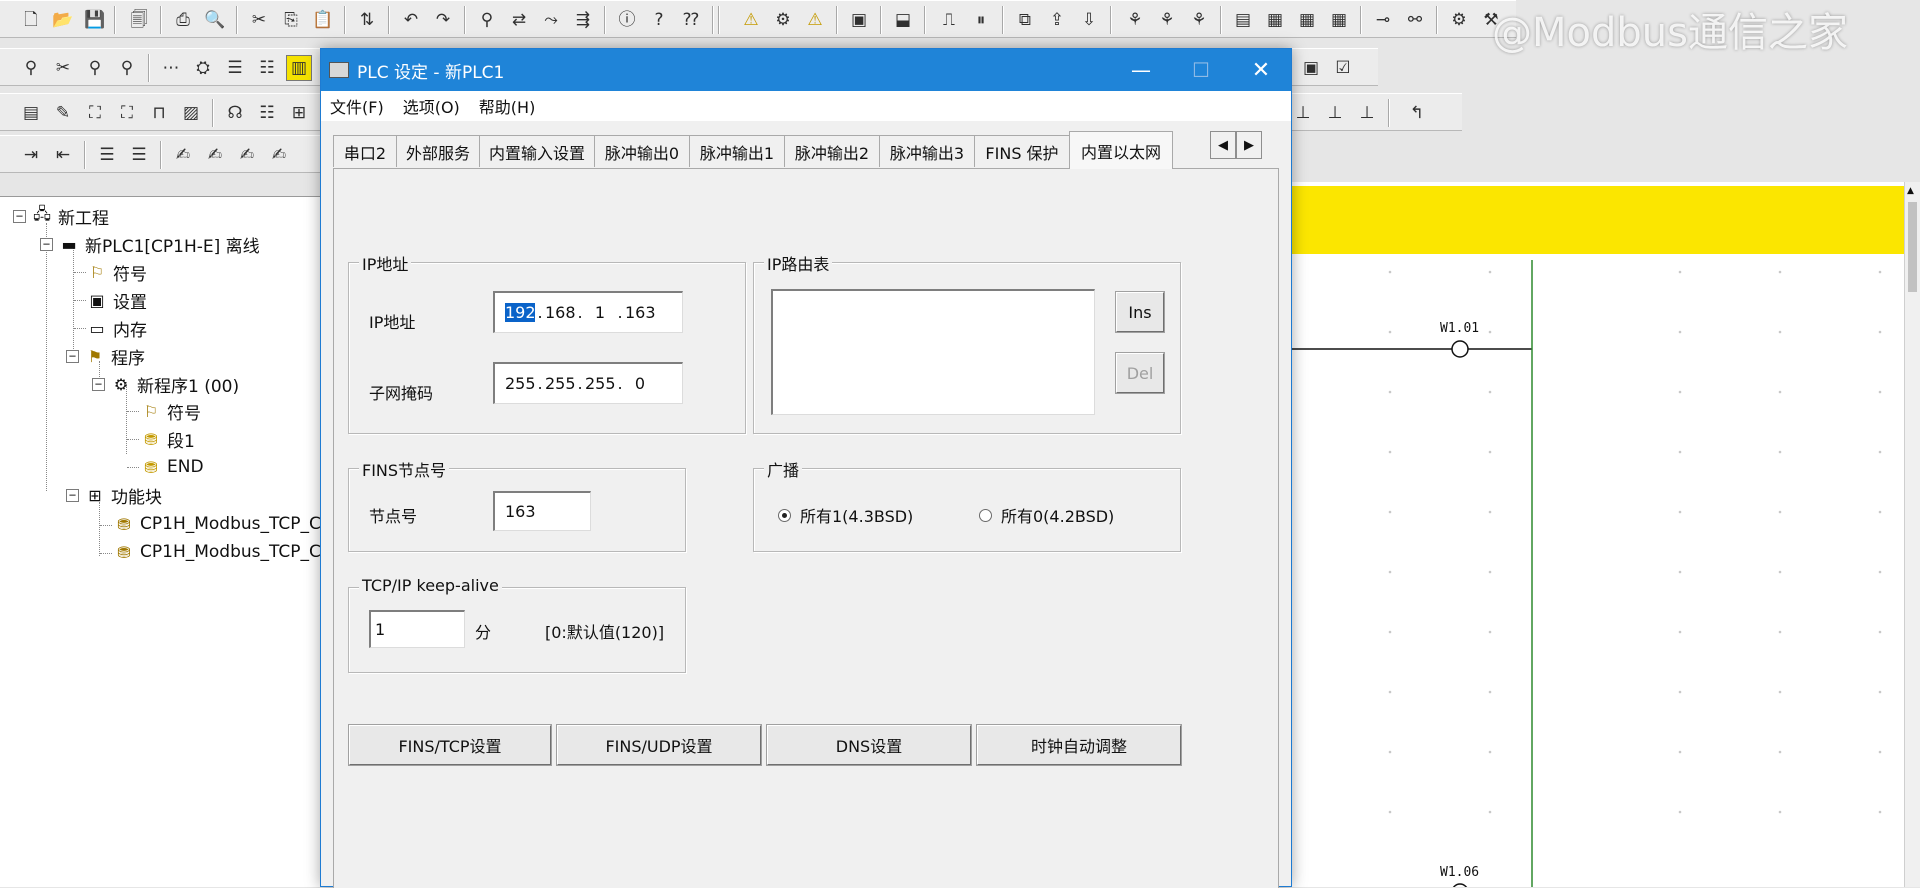 Image resolution: width=1920 pixels, height=888 pixels. Describe the element at coordinates (640, 312) in the screenshot. I see `ip-octet-4: 163` at that location.